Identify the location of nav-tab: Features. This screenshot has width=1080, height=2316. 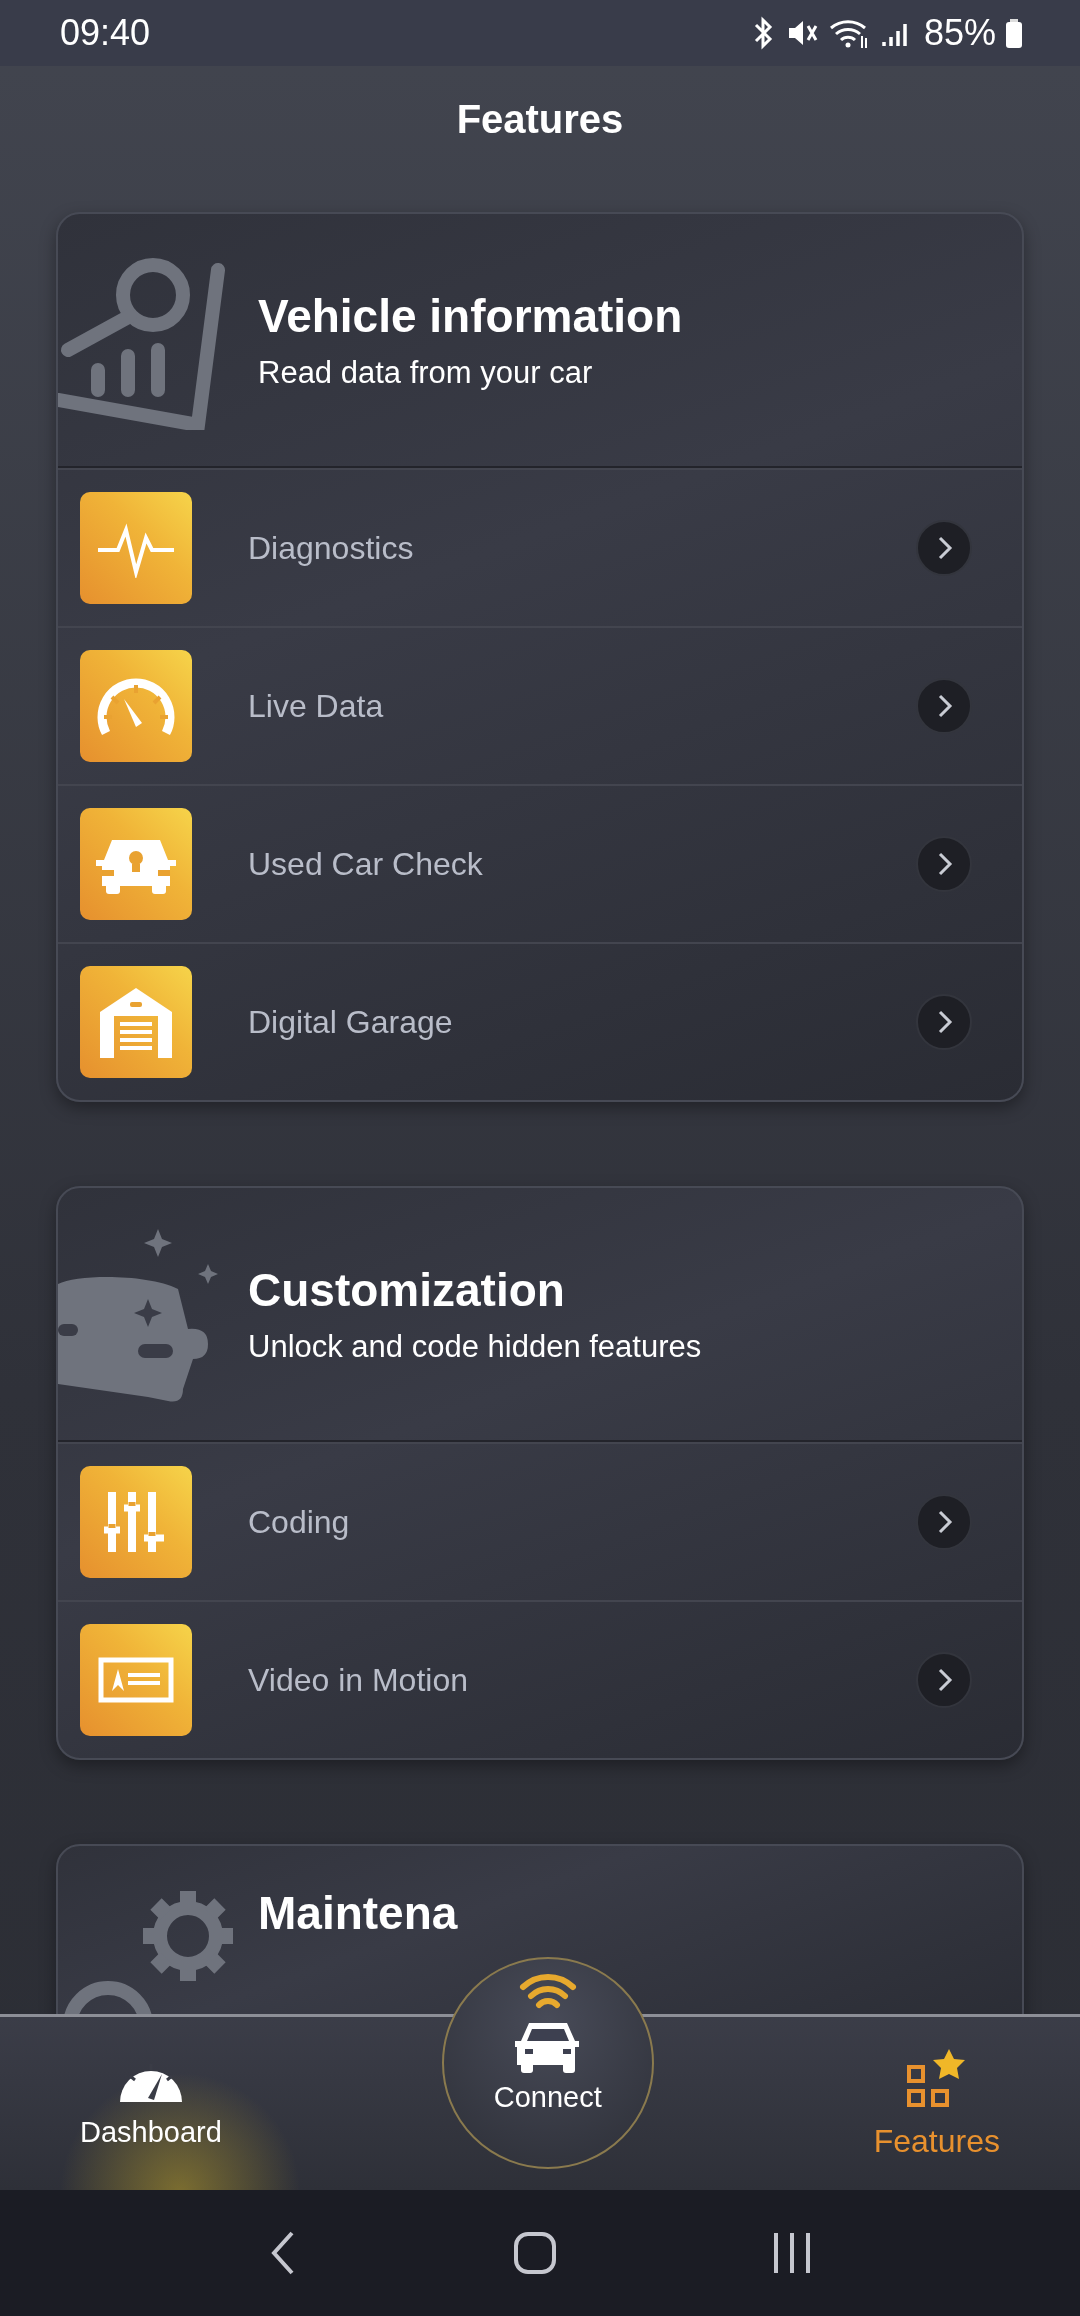
(936, 2103).